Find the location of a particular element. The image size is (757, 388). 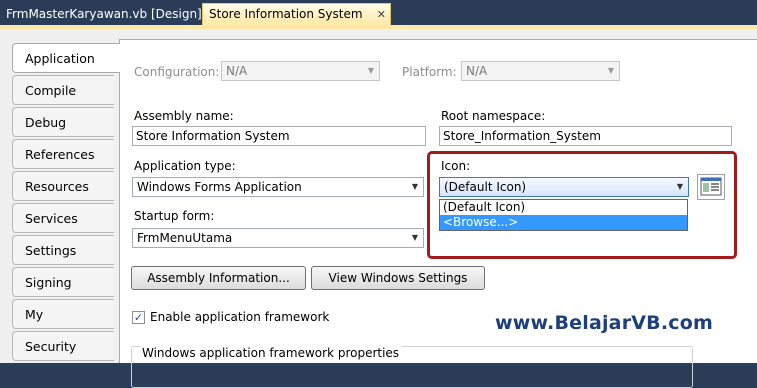

tab-store-information-system: Store Information System ✕ is located at coordinates (297, 14).